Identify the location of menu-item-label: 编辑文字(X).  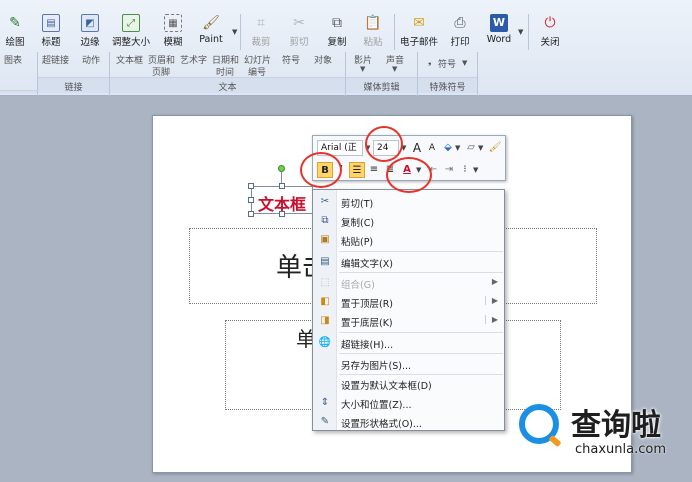
(367, 264).